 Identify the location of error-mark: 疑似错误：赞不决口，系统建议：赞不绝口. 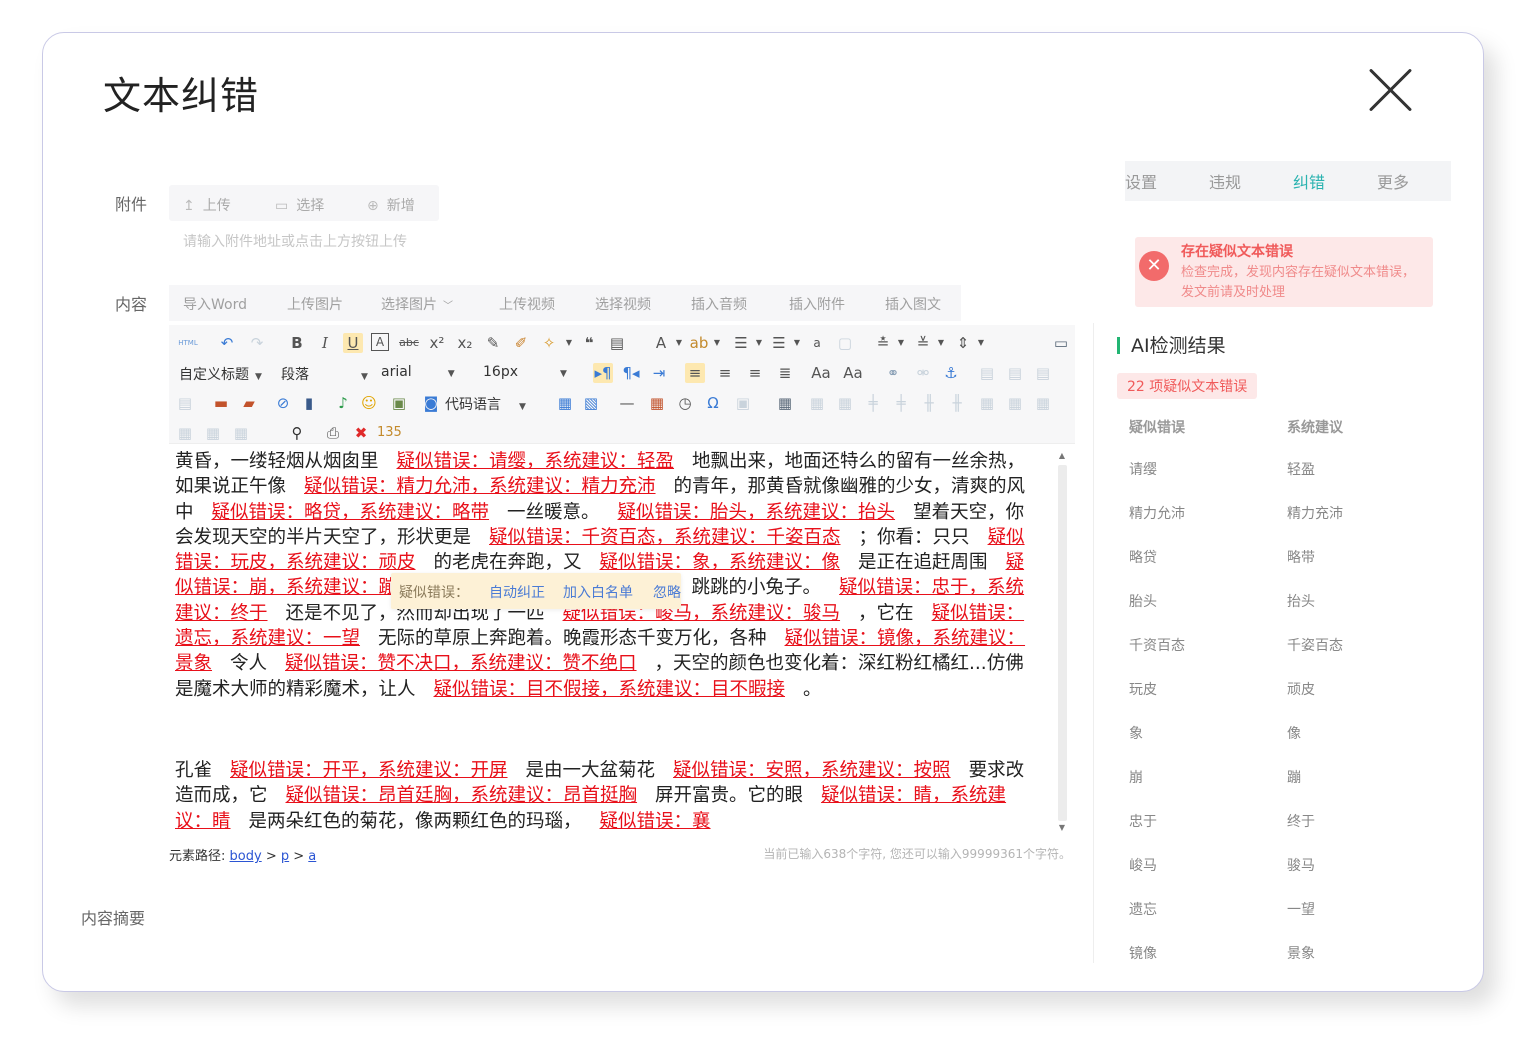
(461, 663).